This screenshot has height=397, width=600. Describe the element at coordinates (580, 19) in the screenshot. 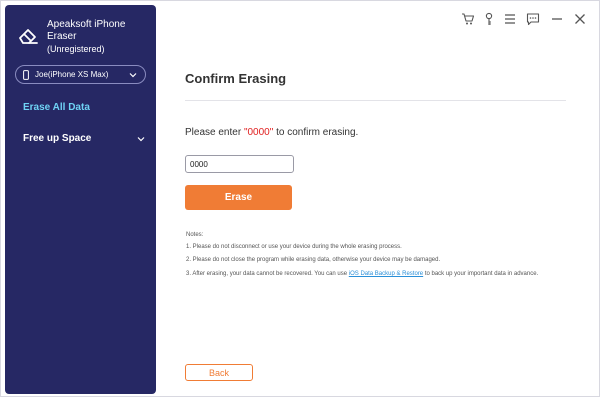

I see `close-icon` at that location.